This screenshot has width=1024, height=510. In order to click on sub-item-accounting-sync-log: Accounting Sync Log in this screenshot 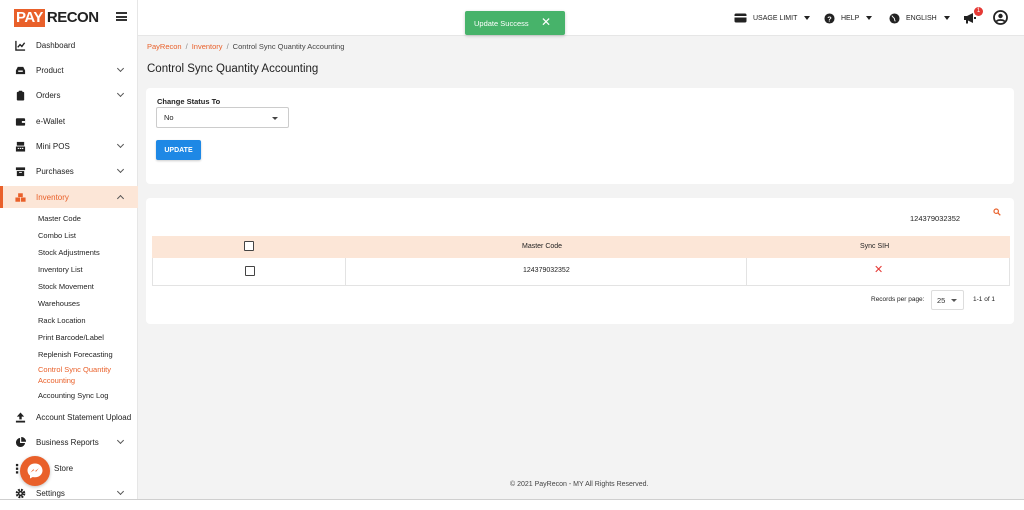, I will do `click(73, 396)`.